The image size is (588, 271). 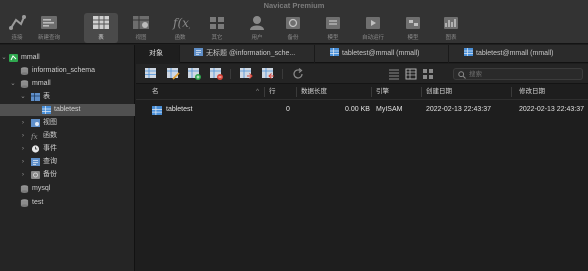 I want to click on tree-item-tabletest: tabletest, so click(x=67, y=110).